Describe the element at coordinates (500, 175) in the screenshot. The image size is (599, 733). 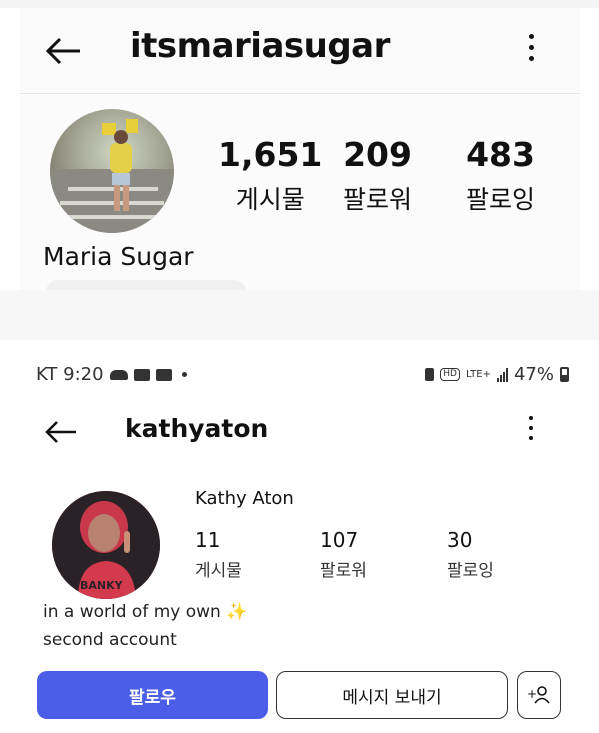
I see `stat-following: 483 팔로잉` at that location.